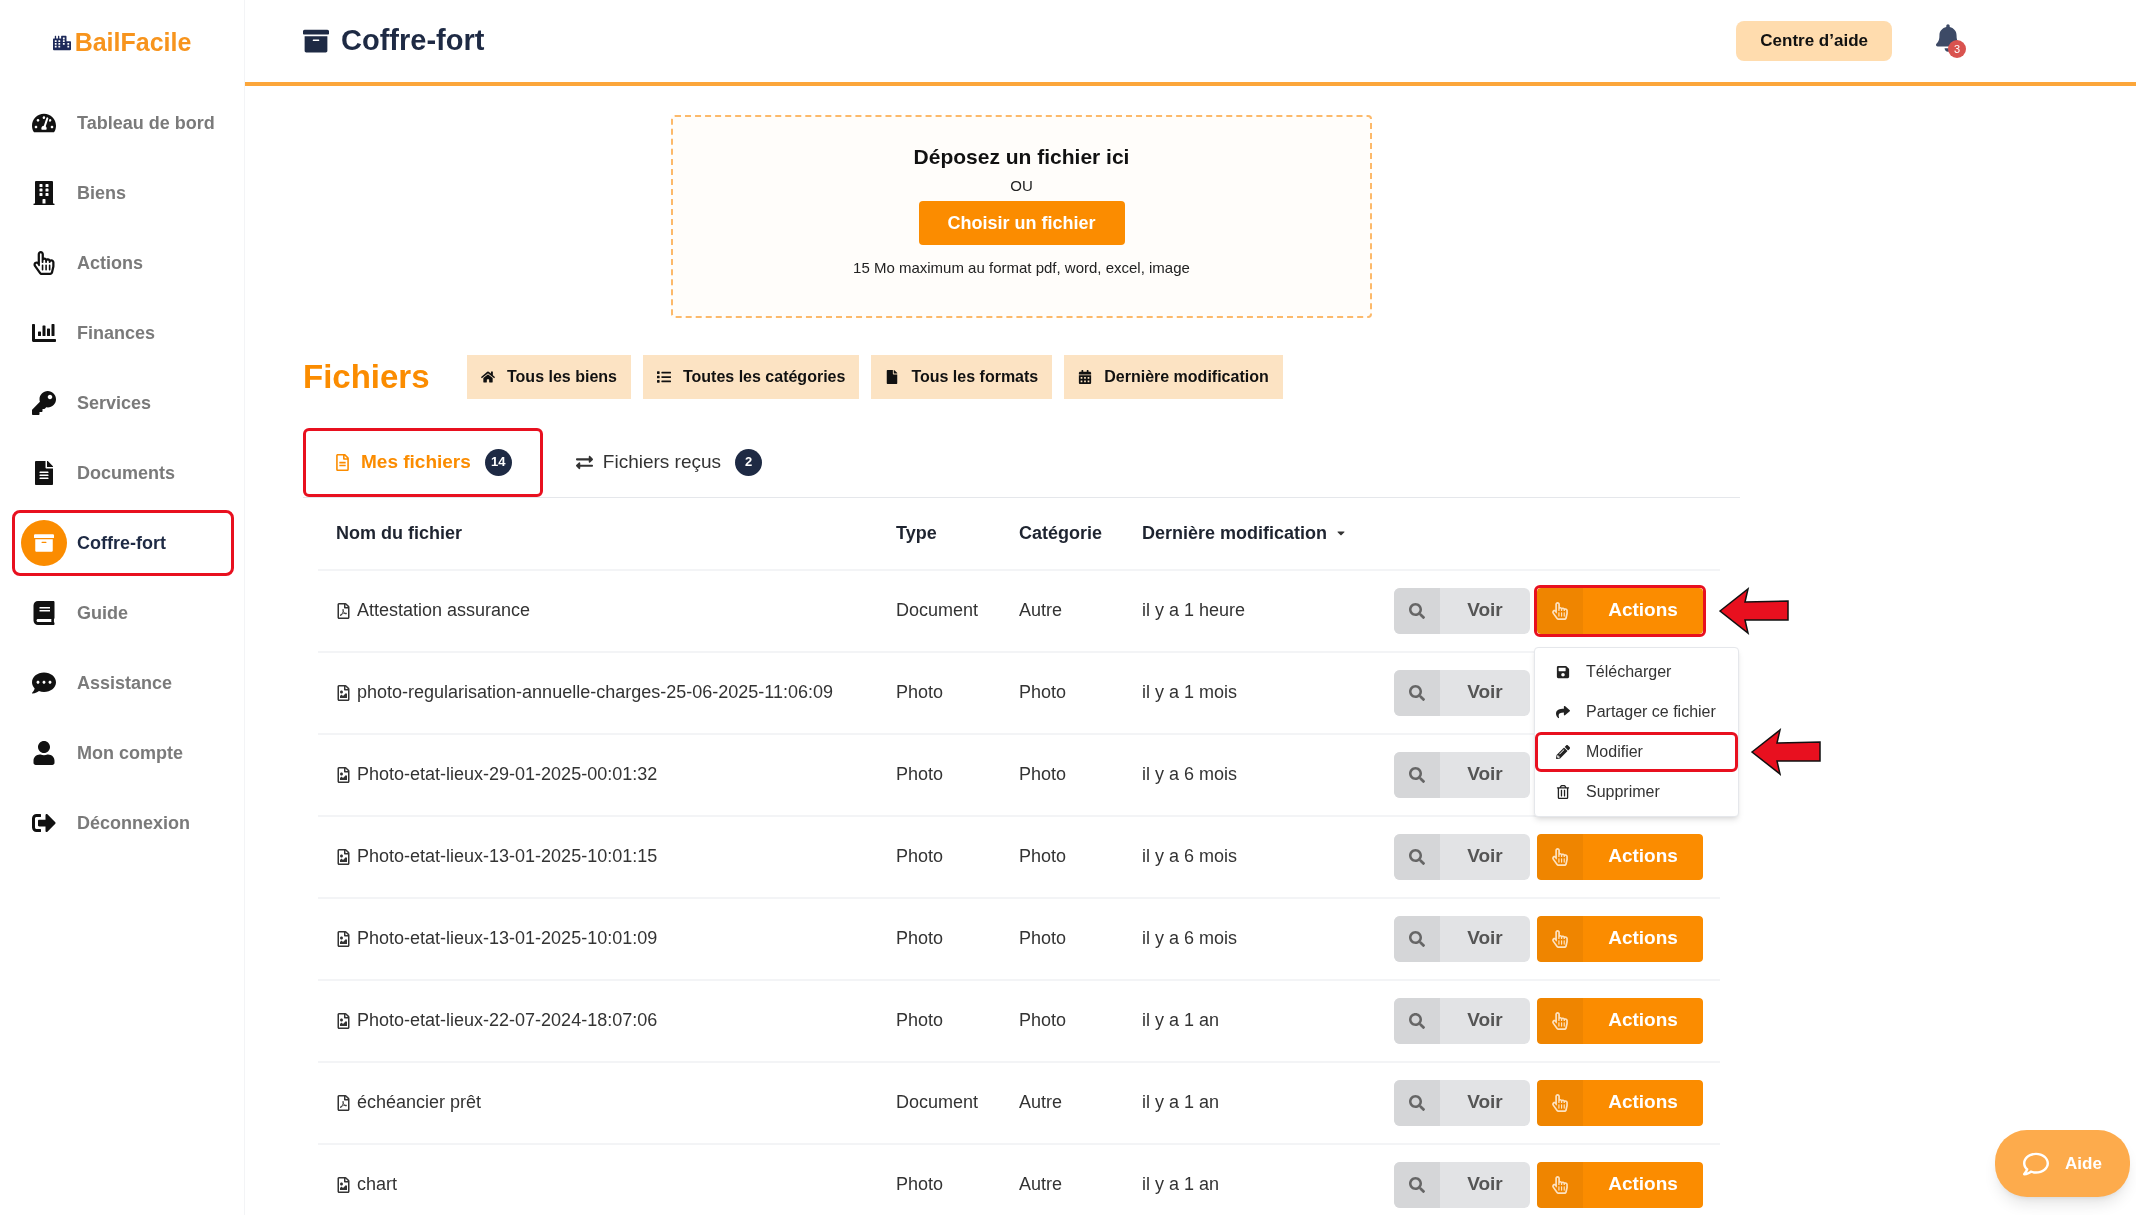 The image size is (2136, 1215). What do you see at coordinates (584, 462) in the screenshot?
I see `exchange-arrows-icon` at bounding box center [584, 462].